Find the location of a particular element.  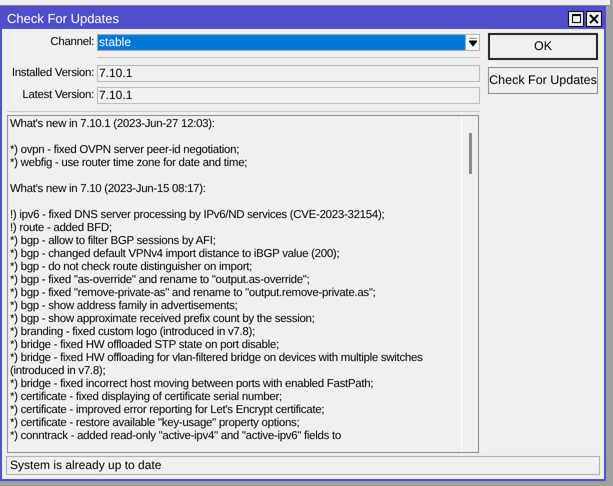

changelog-line: !) ipv6 - fixed DNS server processing by IPv6/ND services (CVE-2023-32154); is located at coordinates (198, 215).